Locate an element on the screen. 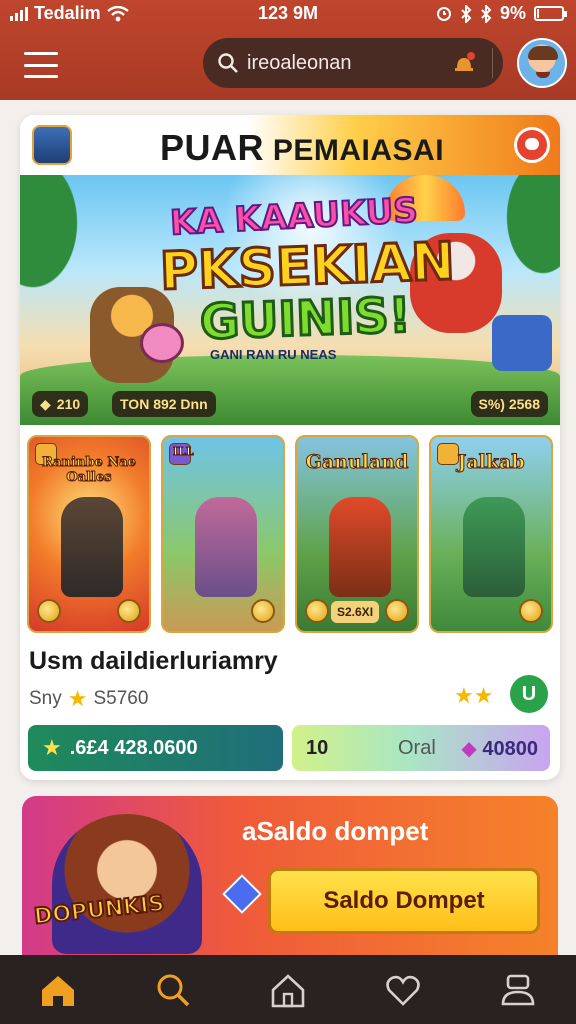 This screenshot has width=576, height=1024. nav-search is located at coordinates (173, 990).